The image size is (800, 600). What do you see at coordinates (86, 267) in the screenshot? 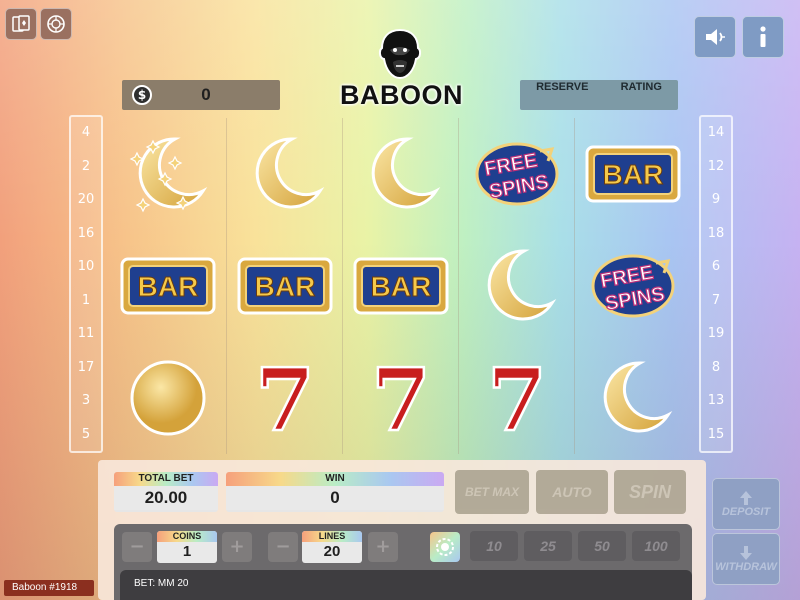
I see `payline-number: 10` at bounding box center [86, 267].